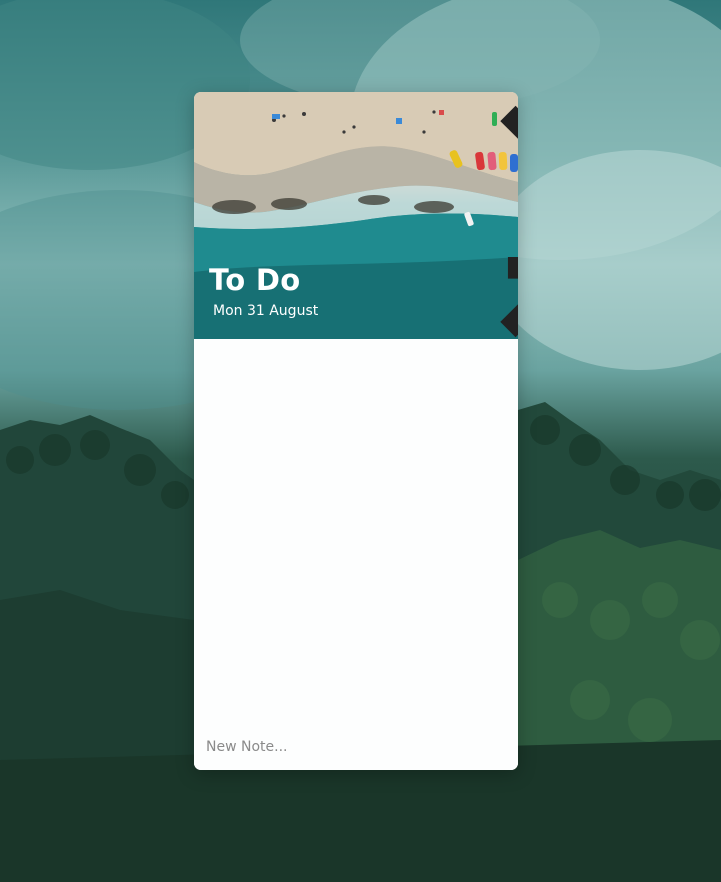  Describe the element at coordinates (356, 215) in the screenshot. I see `header-banner: To Do Mon 31 August` at that location.